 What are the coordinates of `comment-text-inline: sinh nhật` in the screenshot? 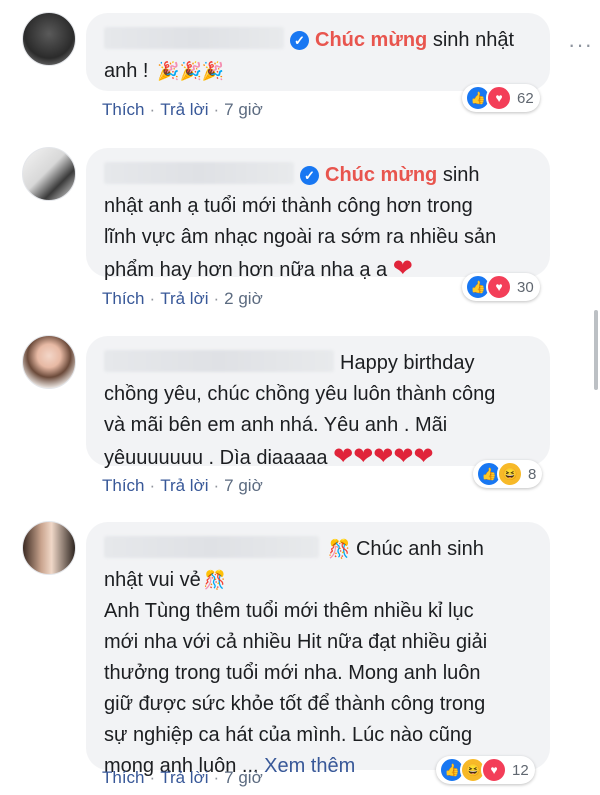 It's located at (470, 40).